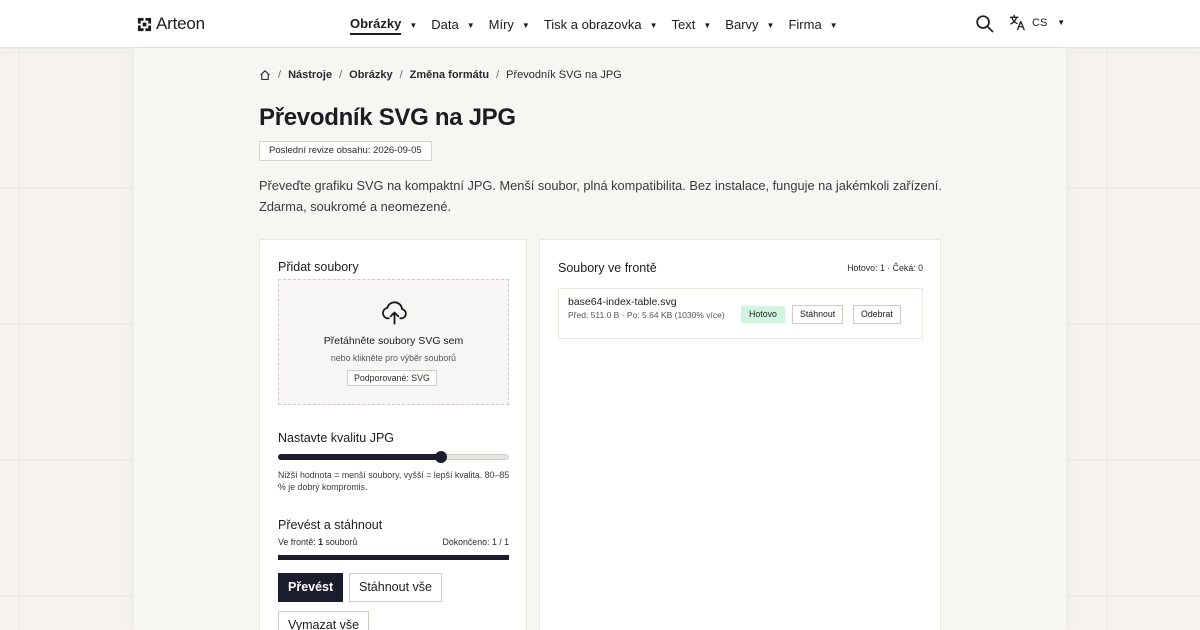  What do you see at coordinates (646, 315) in the screenshot?
I see `file-size-info: Před: 511.0 B · Po: 5.64 KB (1030% více)` at bounding box center [646, 315].